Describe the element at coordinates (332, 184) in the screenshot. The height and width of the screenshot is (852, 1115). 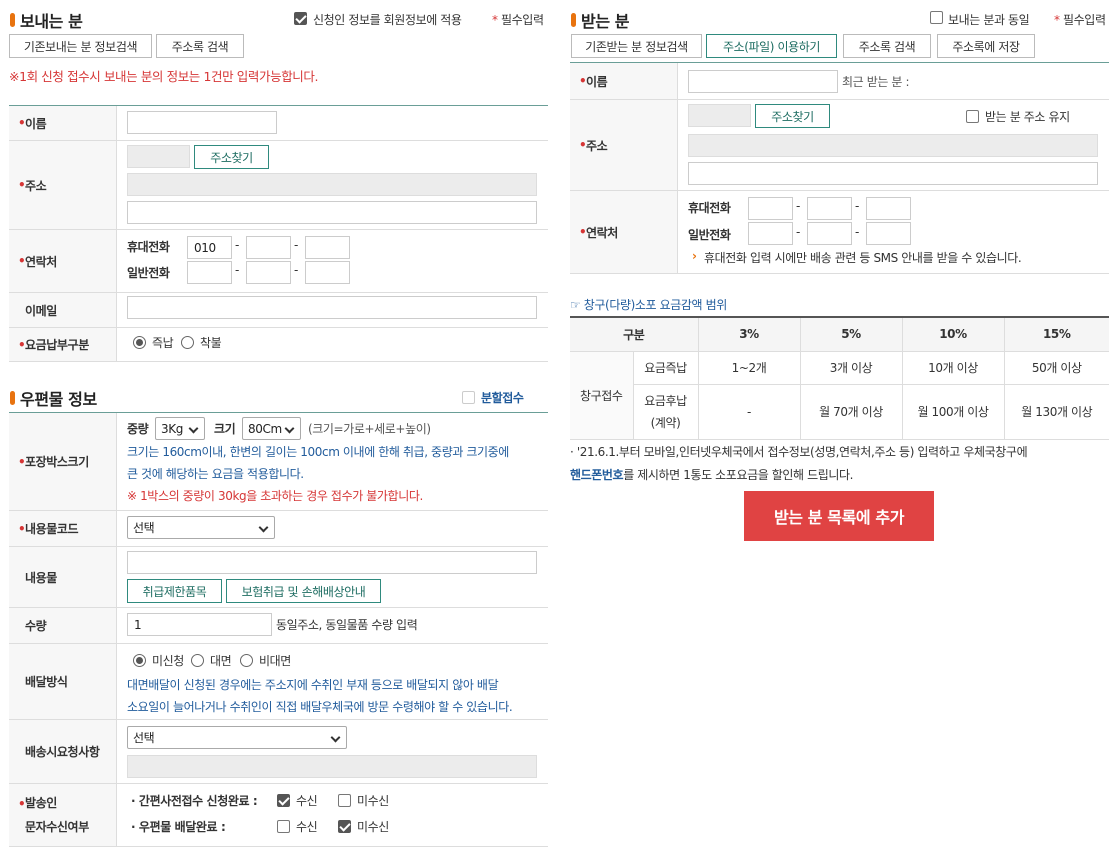
I see `sender-address1-input` at that location.